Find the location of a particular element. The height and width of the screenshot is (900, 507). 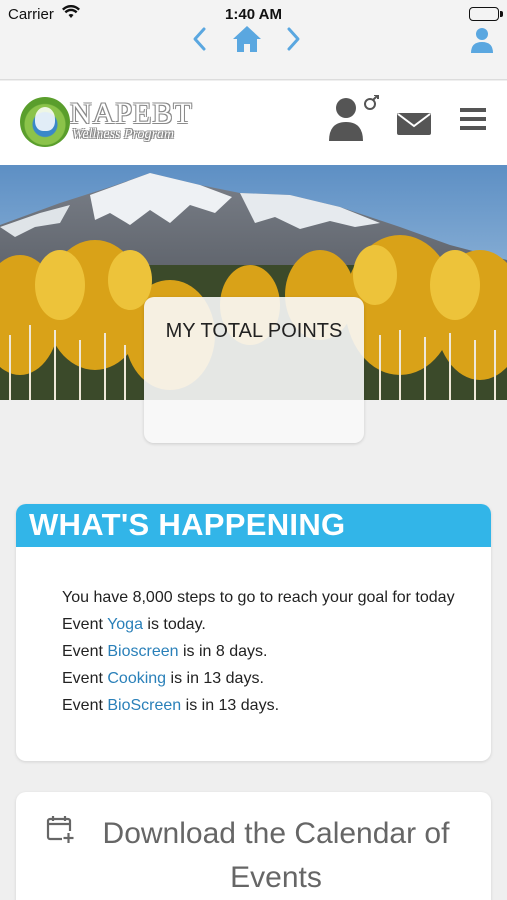

download-calendar-card: Download the Calendar of Events is located at coordinates (253, 846).